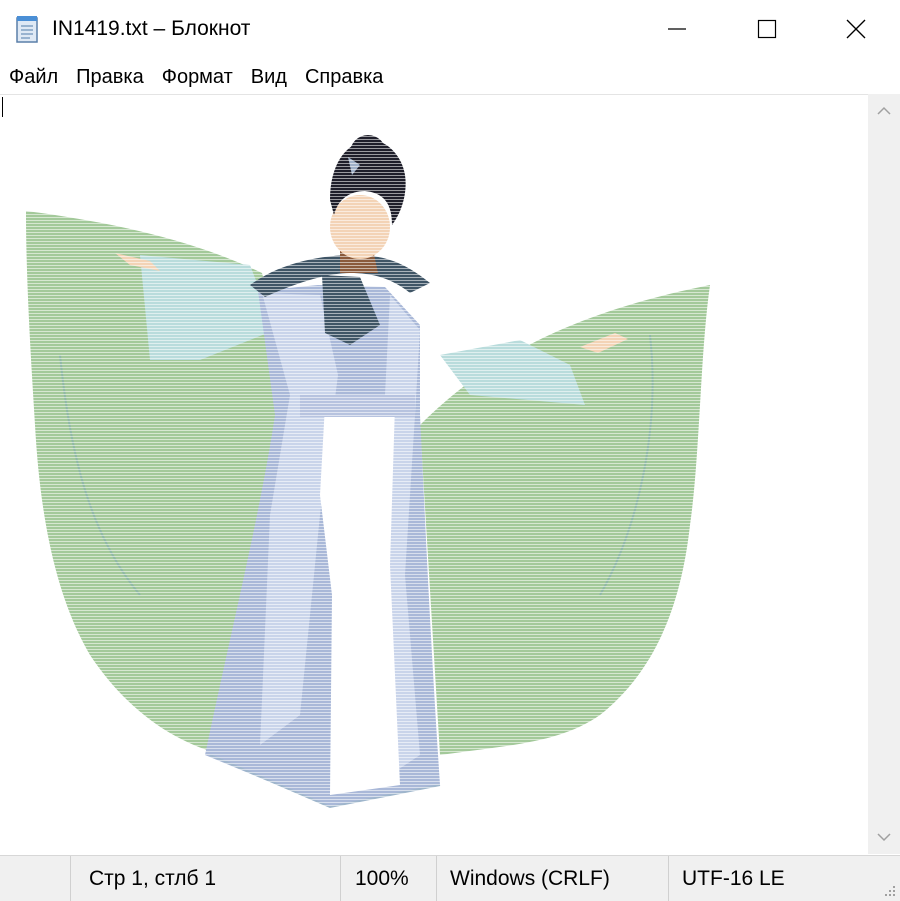 The height and width of the screenshot is (901, 900). I want to click on maximize-button, so click(767, 29).